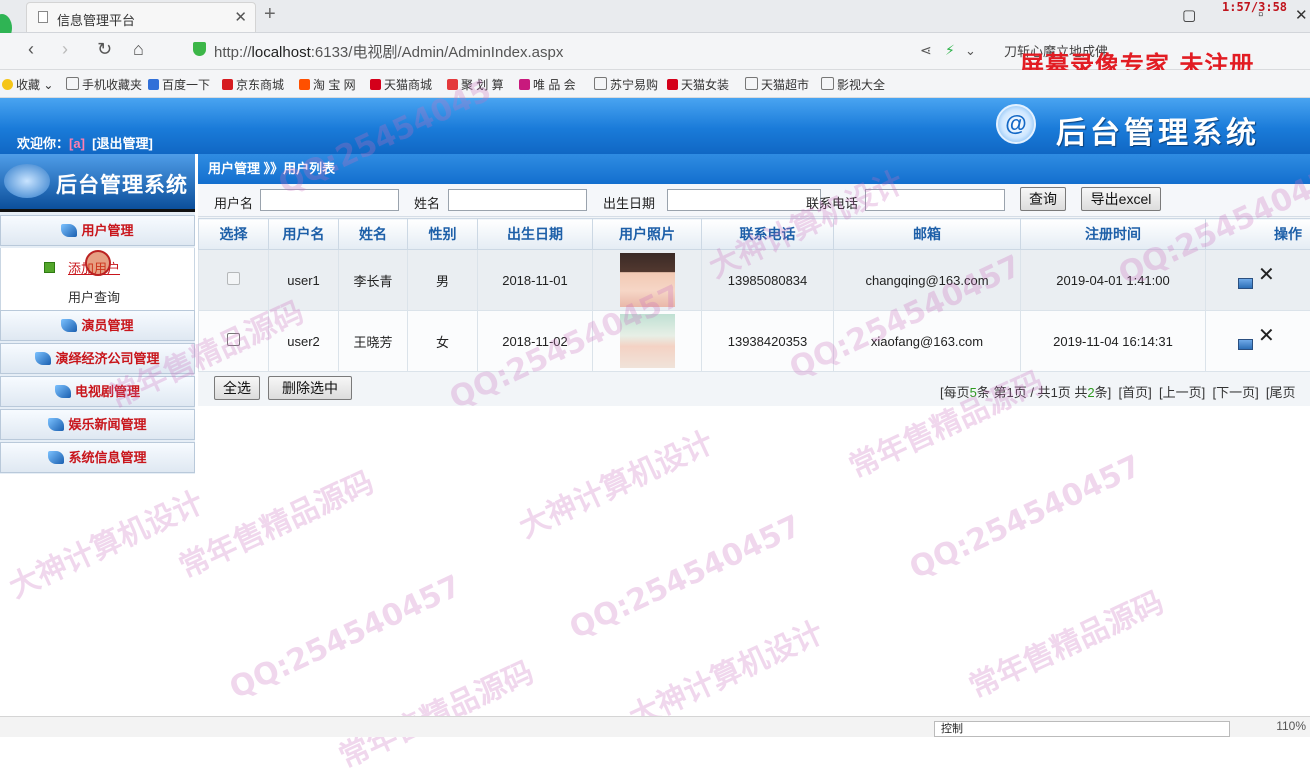  What do you see at coordinates (626, 84) in the screenshot?
I see `bookmark-item: 苏宁易购` at bounding box center [626, 84].